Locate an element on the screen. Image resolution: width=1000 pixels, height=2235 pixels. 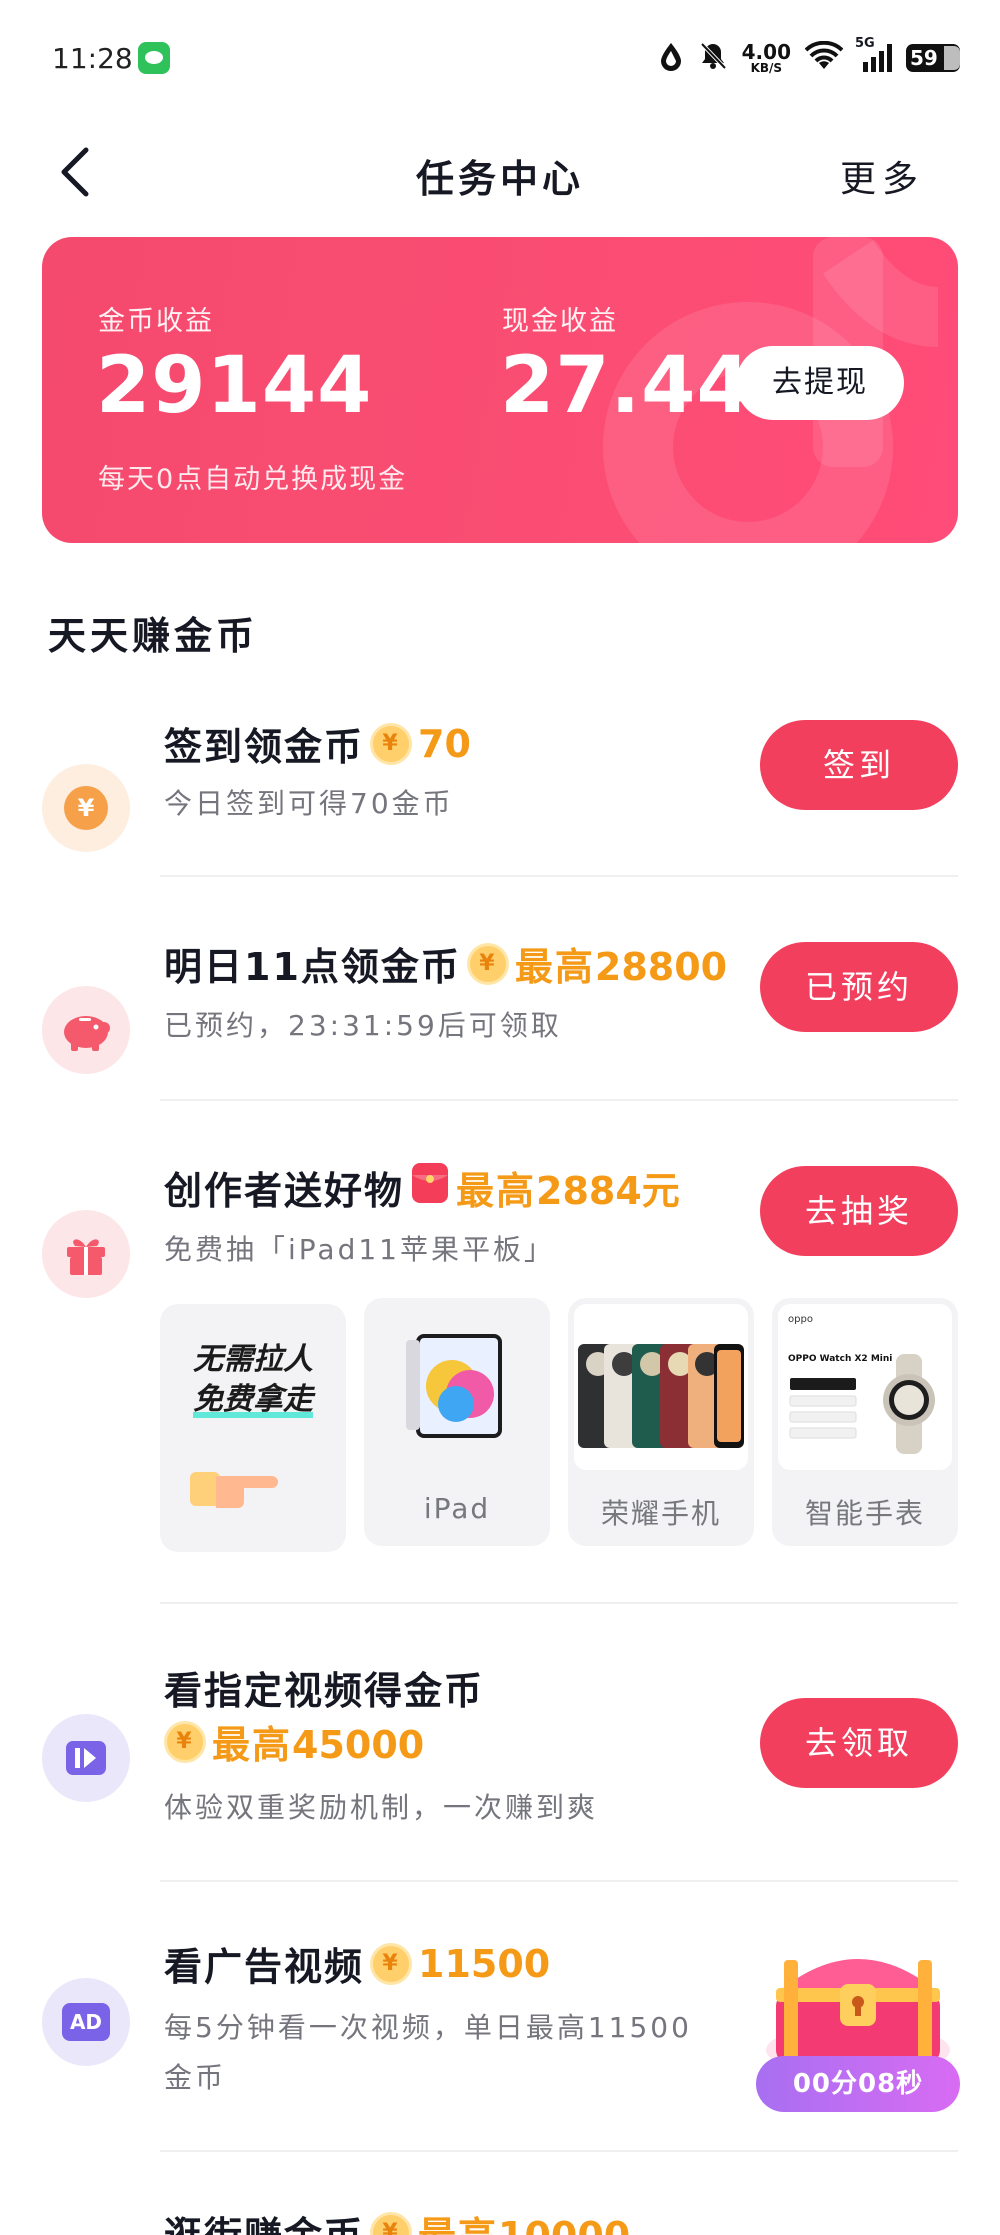
piggy-bank-icon is located at coordinates (86, 1030).